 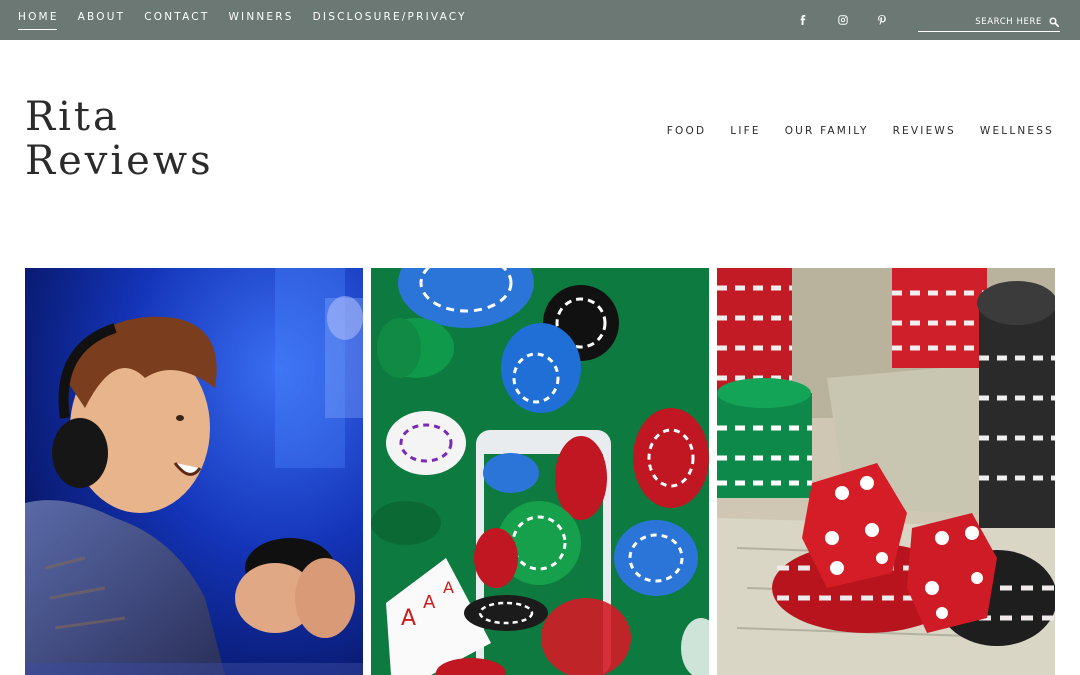 I want to click on main-nav-life: LIFE, so click(x=745, y=131).